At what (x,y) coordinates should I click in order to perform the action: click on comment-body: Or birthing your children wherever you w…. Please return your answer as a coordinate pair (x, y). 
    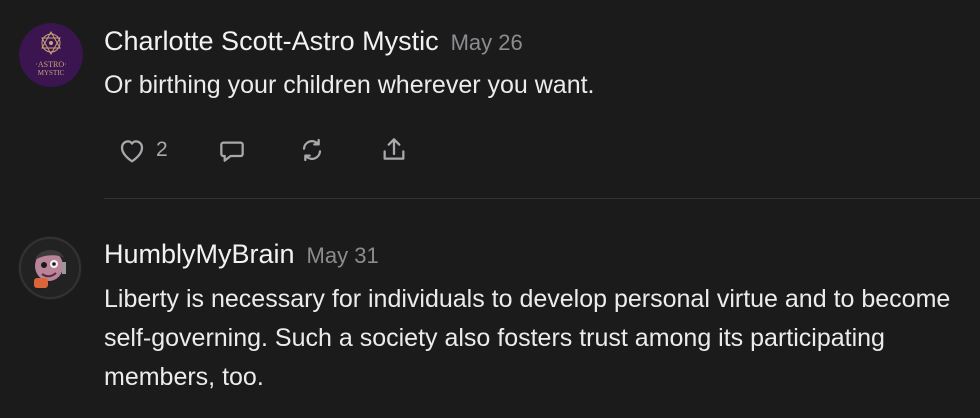
    Looking at the image, I should click on (349, 85).